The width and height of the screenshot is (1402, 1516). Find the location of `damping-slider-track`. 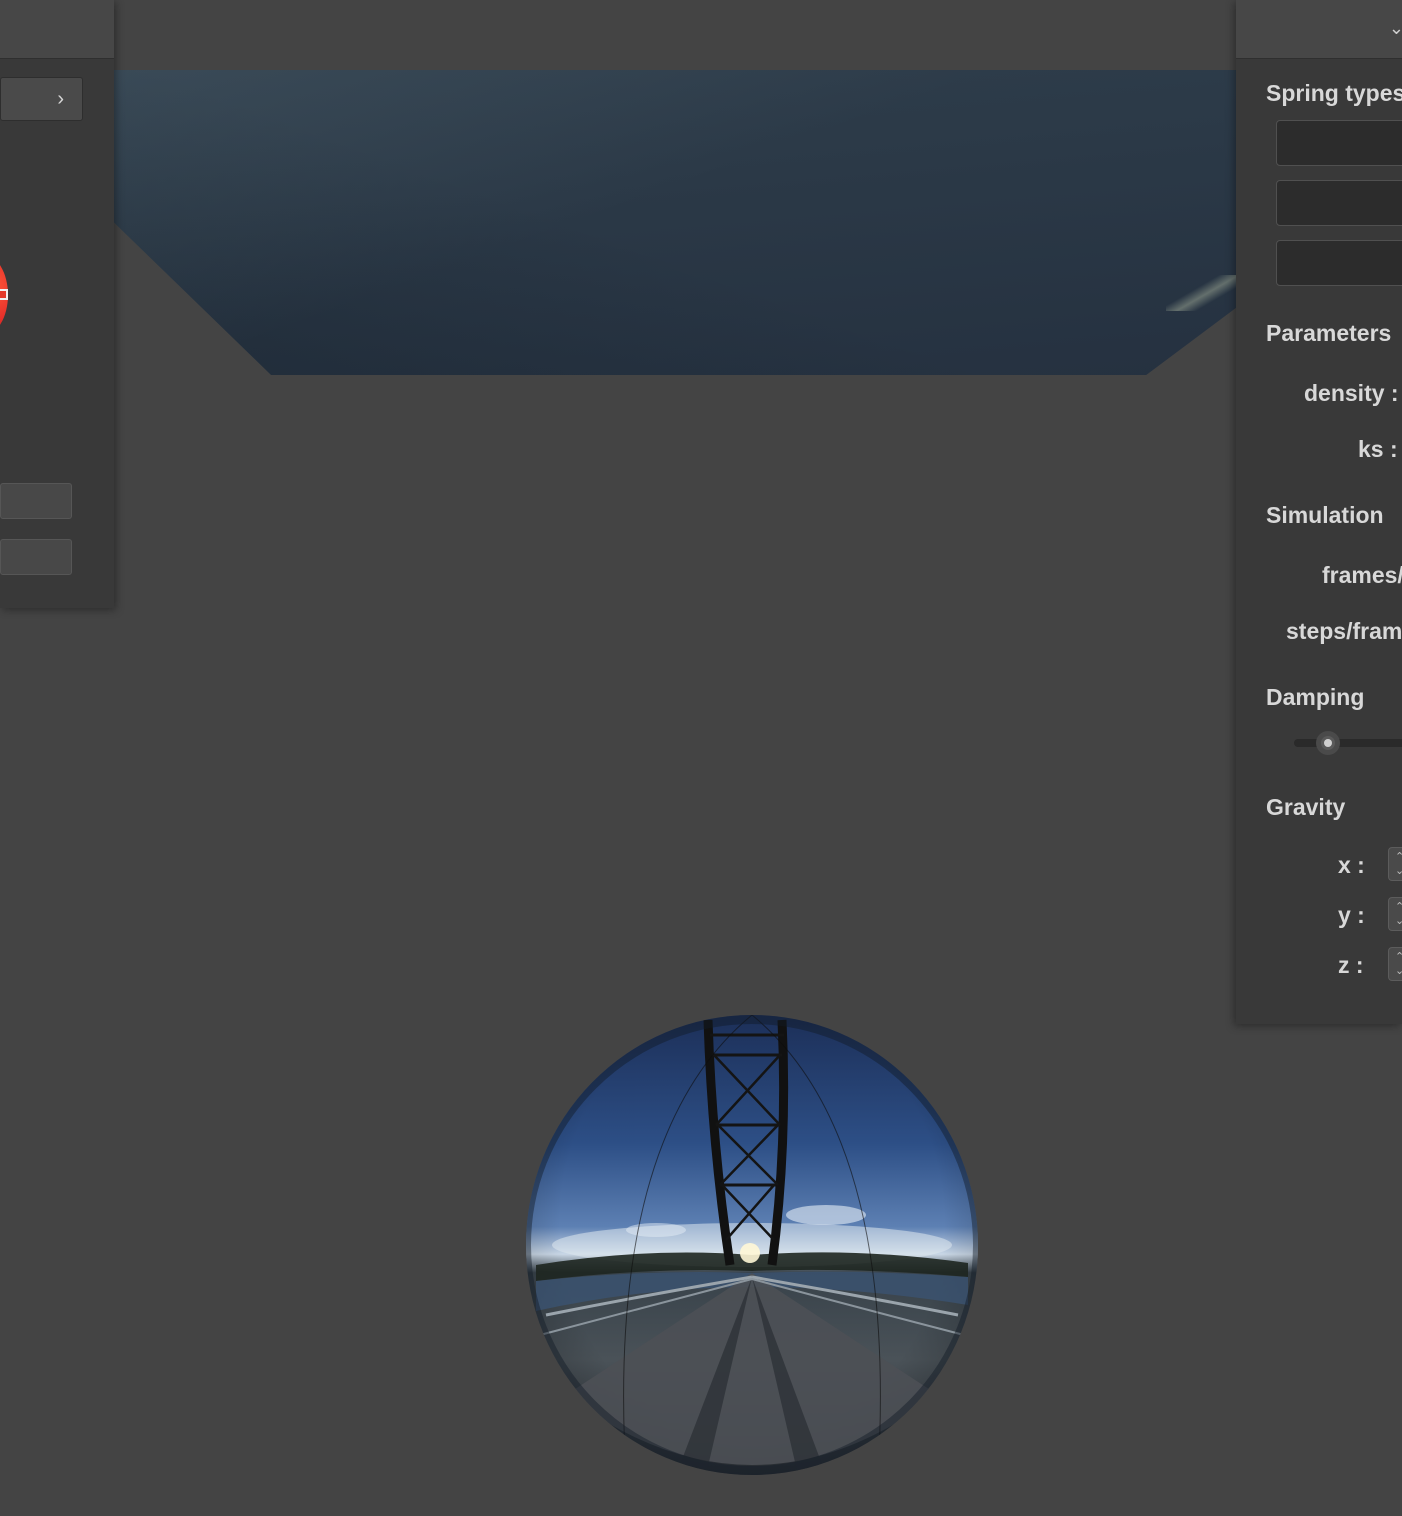

damping-slider-track is located at coordinates (1348, 743).